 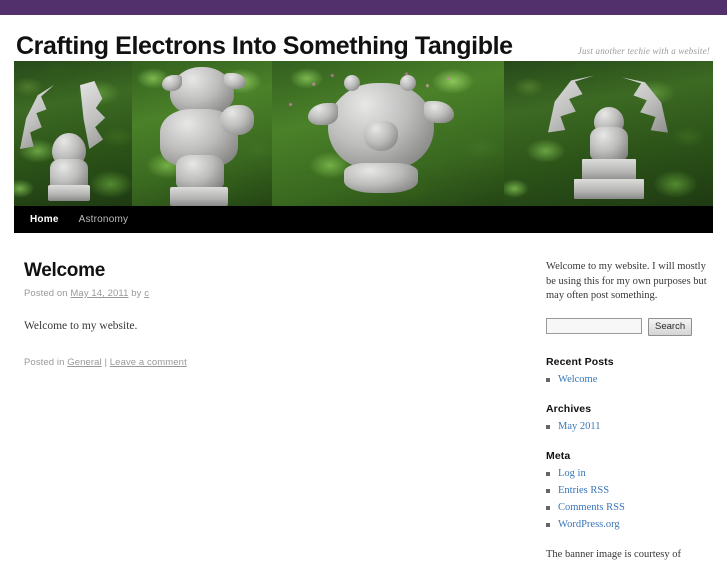 I want to click on list-item: Welcome, so click(x=629, y=380).